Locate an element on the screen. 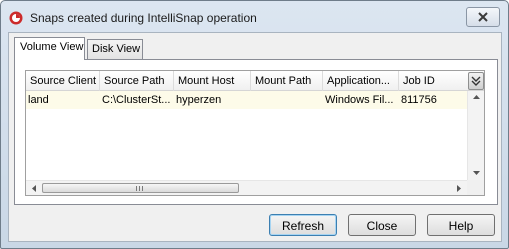  tab-label: Volume View is located at coordinates (52, 47).